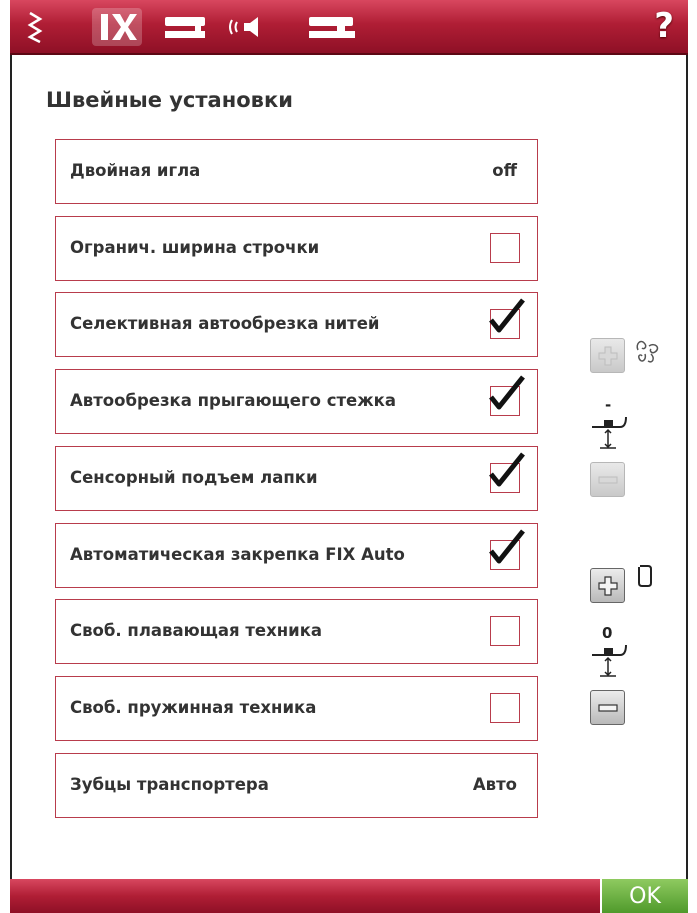  I want to click on setting-label: Своб. плавающая техника, so click(196, 630).